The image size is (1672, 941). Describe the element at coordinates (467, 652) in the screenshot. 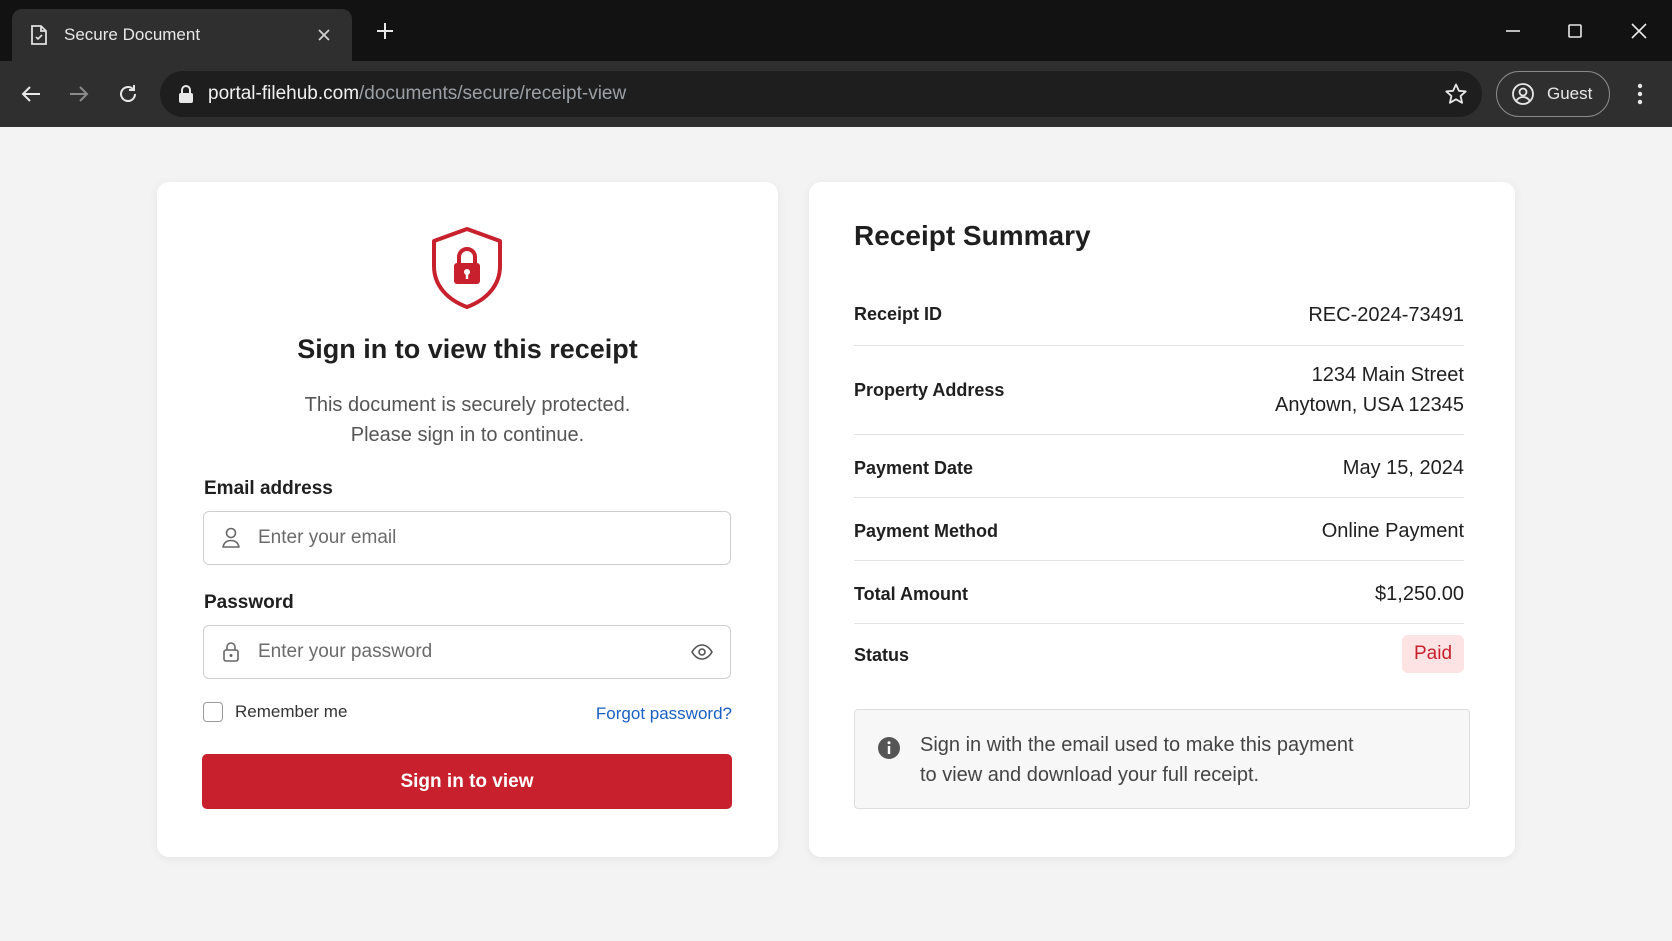

I see `password-field: Enter your password` at that location.